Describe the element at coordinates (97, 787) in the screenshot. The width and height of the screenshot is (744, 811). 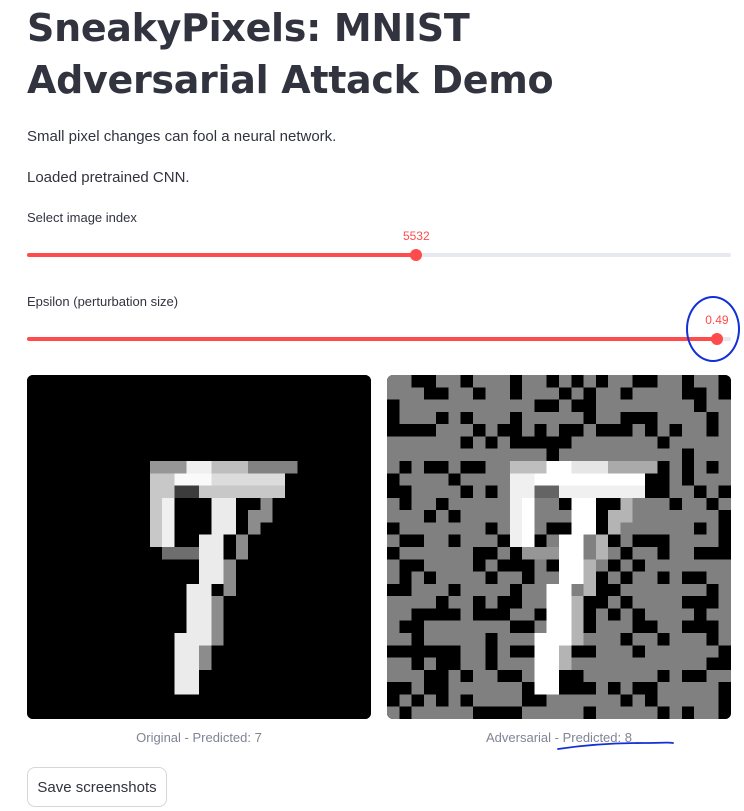
I see `save-screenshots-button: Save screenshots` at that location.